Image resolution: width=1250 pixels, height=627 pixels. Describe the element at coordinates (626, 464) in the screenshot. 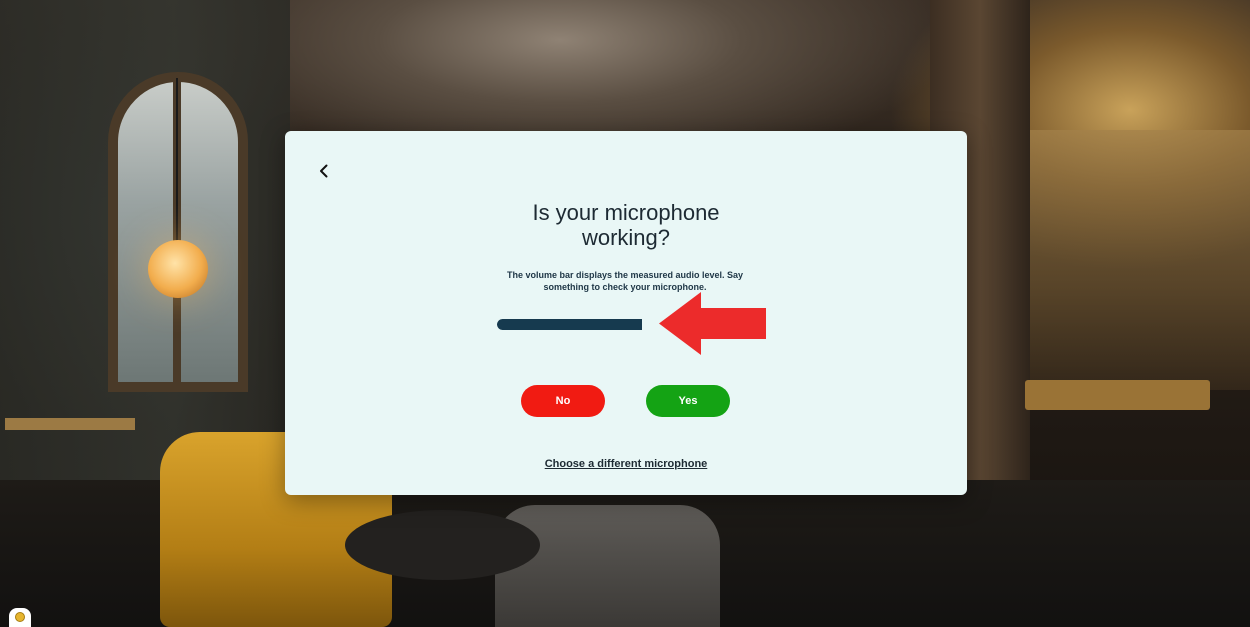

I see `choose-different-microphone-link: Choose a different microphone` at that location.